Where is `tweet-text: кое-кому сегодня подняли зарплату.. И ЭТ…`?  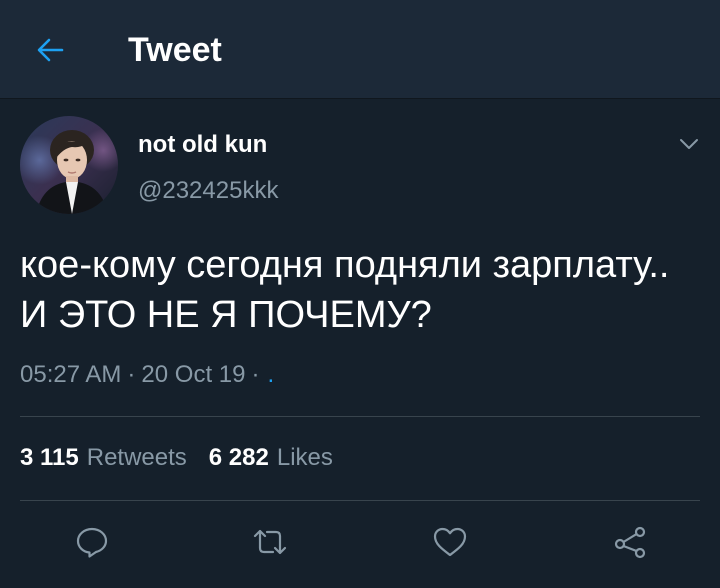 tweet-text: кое-кому сегодня подняли зарплату.. И ЭТ… is located at coordinates (345, 290).